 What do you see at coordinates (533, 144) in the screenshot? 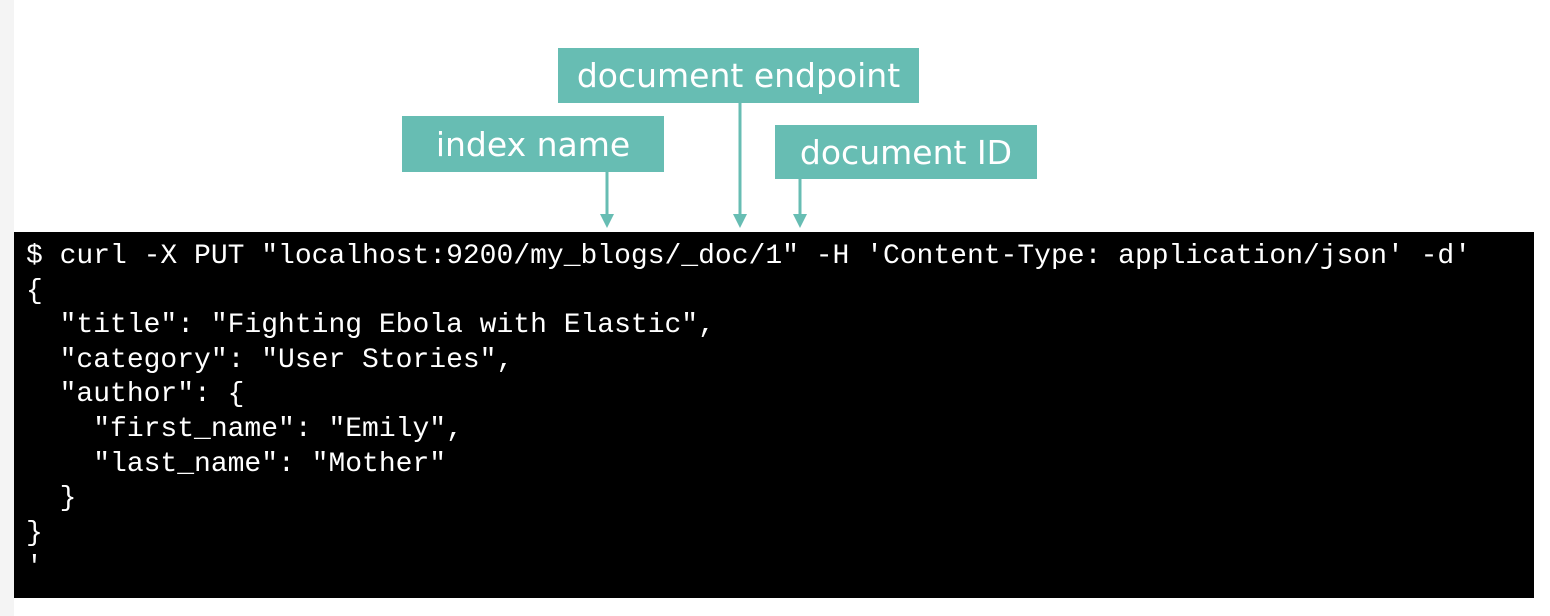
I see `index-name-label: index name` at bounding box center [533, 144].